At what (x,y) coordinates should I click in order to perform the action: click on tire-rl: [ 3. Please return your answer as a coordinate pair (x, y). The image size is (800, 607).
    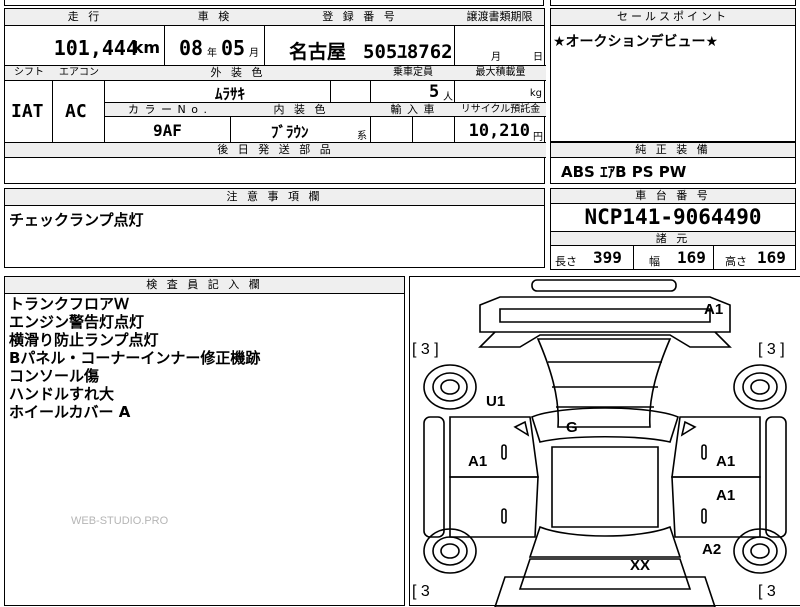
    Looking at the image, I should click on (421, 591).